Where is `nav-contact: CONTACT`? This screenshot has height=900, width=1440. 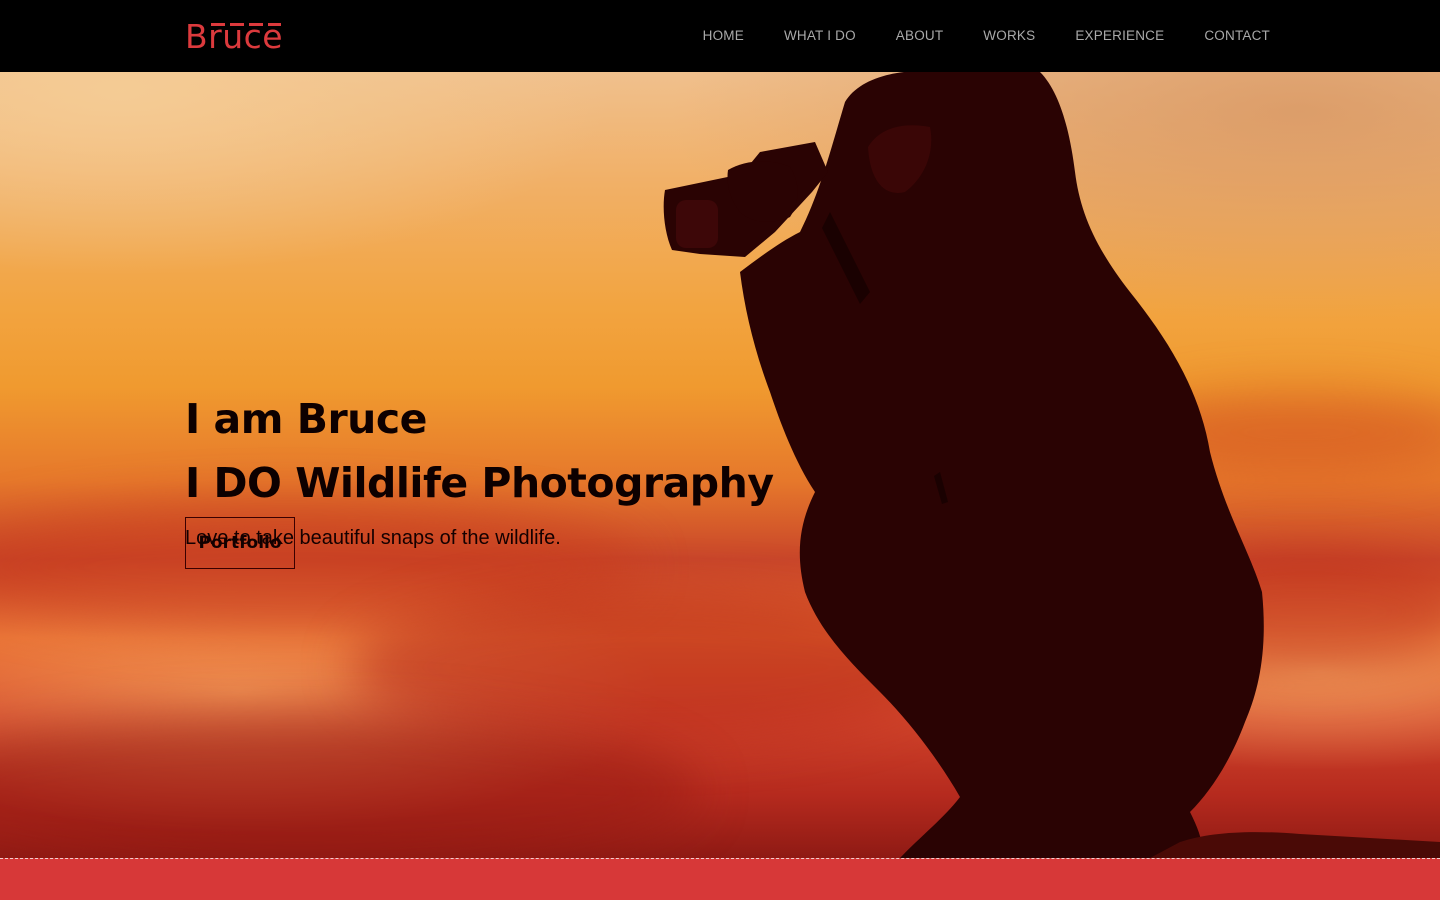 nav-contact: CONTACT is located at coordinates (1237, 35).